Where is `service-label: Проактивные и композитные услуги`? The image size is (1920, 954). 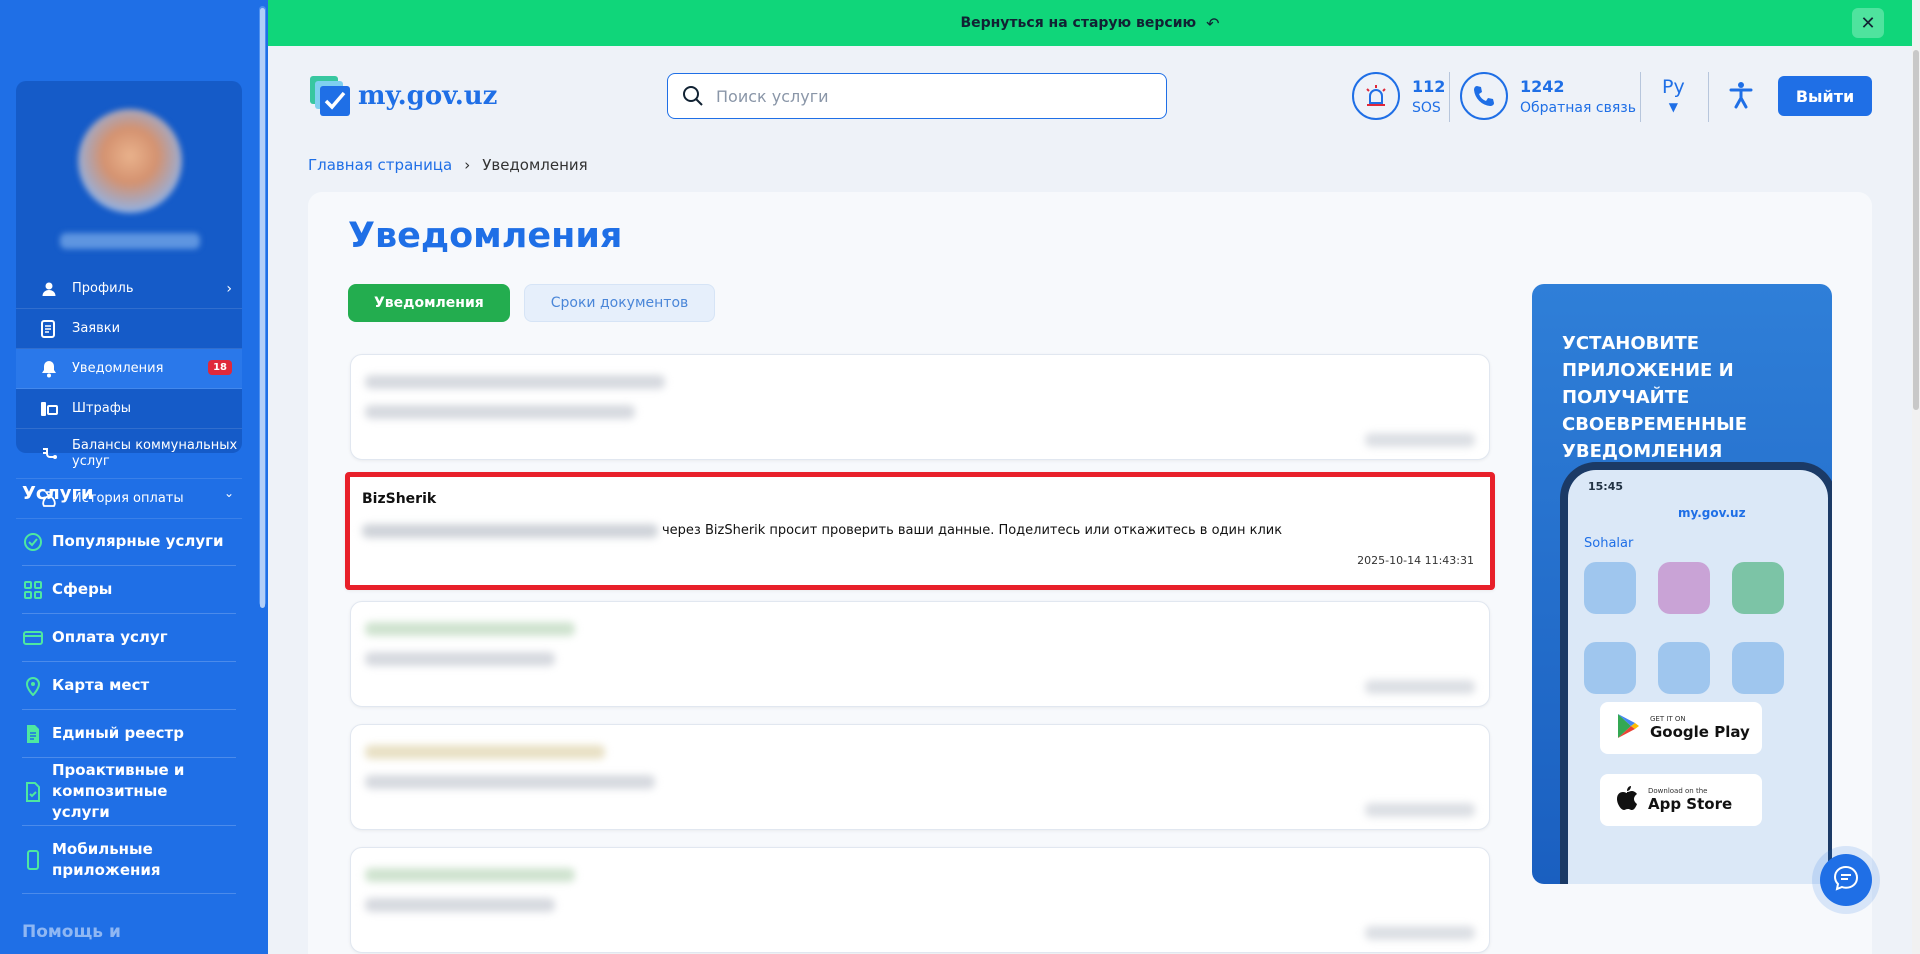
service-label: Проактивные и композитные услуги is located at coordinates (118, 791).